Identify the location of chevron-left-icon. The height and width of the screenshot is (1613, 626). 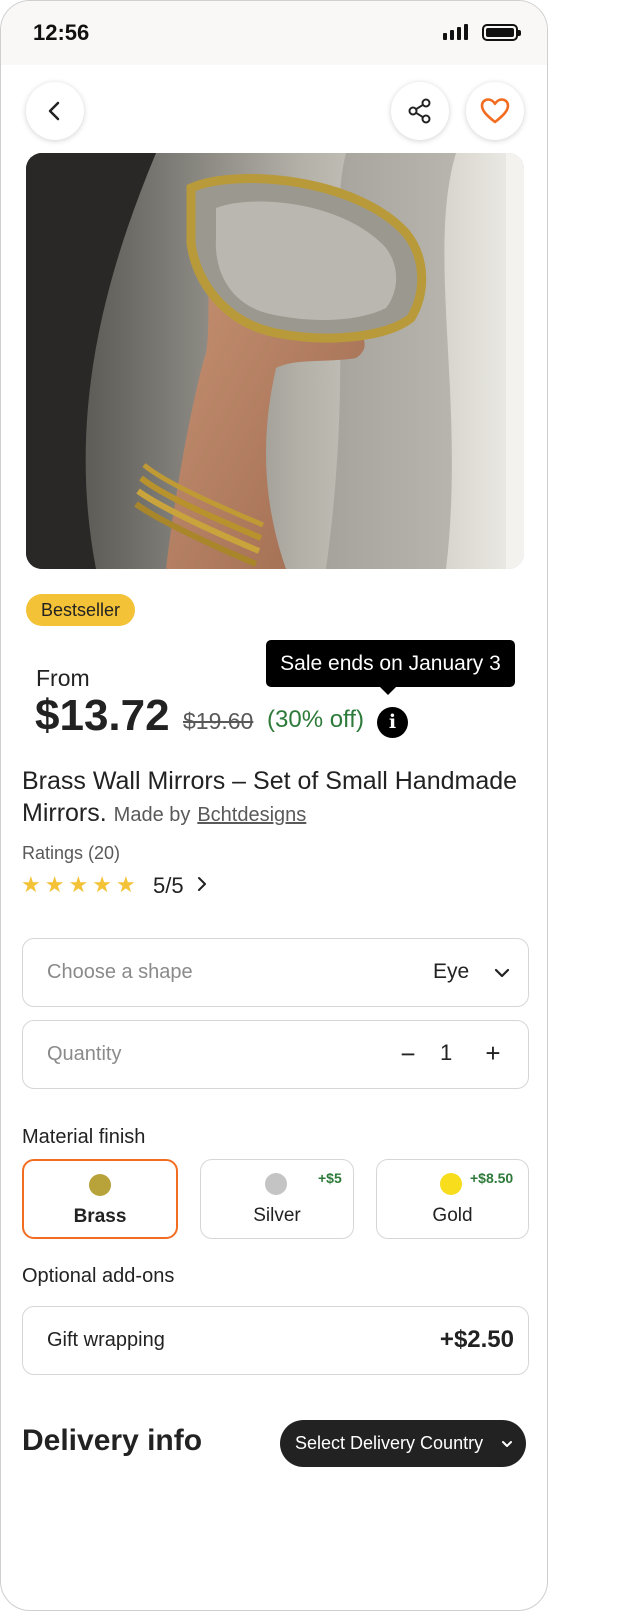
(54, 111).